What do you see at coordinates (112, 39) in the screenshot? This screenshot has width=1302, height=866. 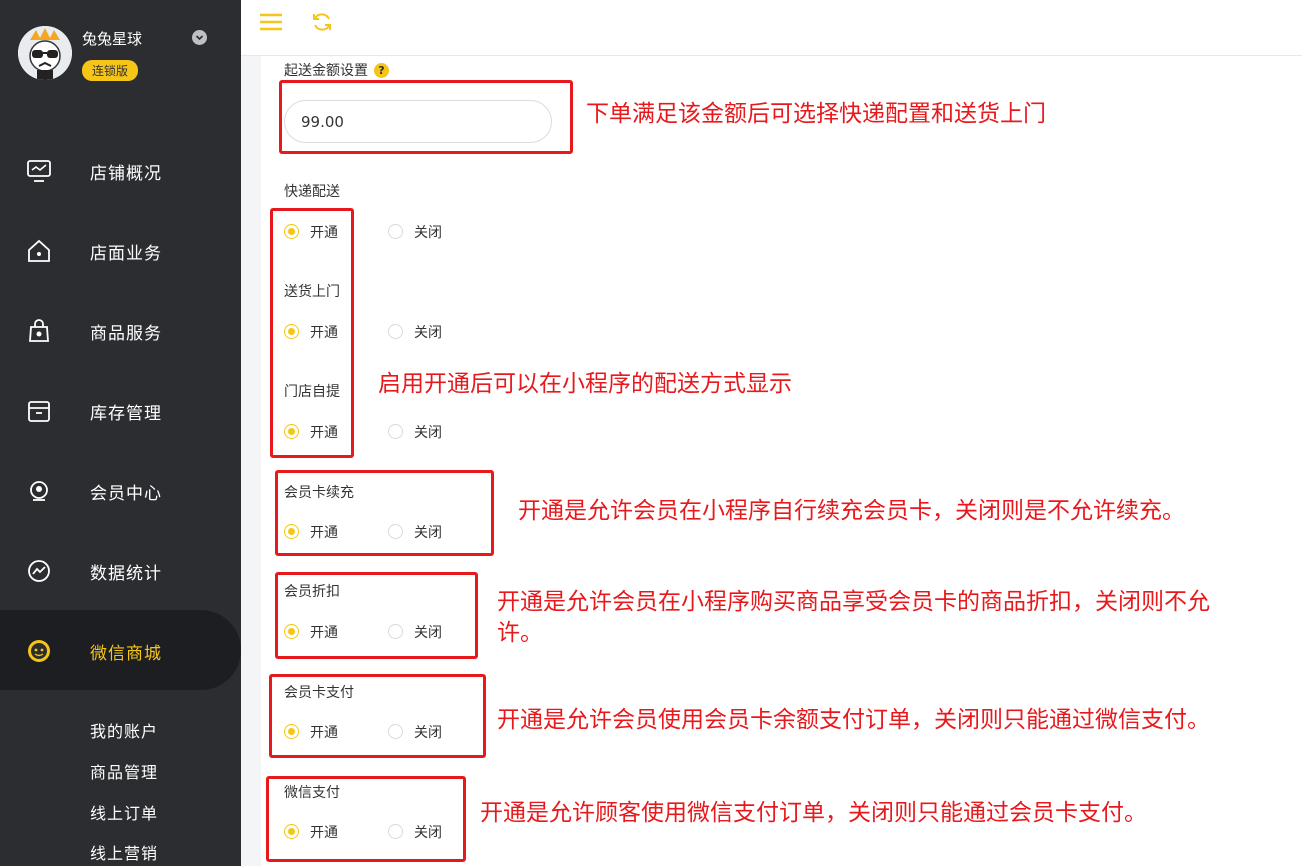 I see `shop-name: 兔兔星球` at bounding box center [112, 39].